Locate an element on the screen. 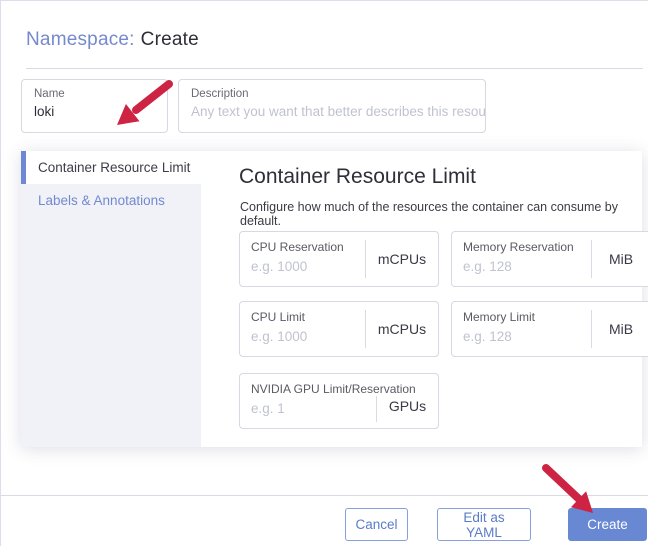 This screenshot has width=648, height=546. description-field-group: Description is located at coordinates (332, 106).